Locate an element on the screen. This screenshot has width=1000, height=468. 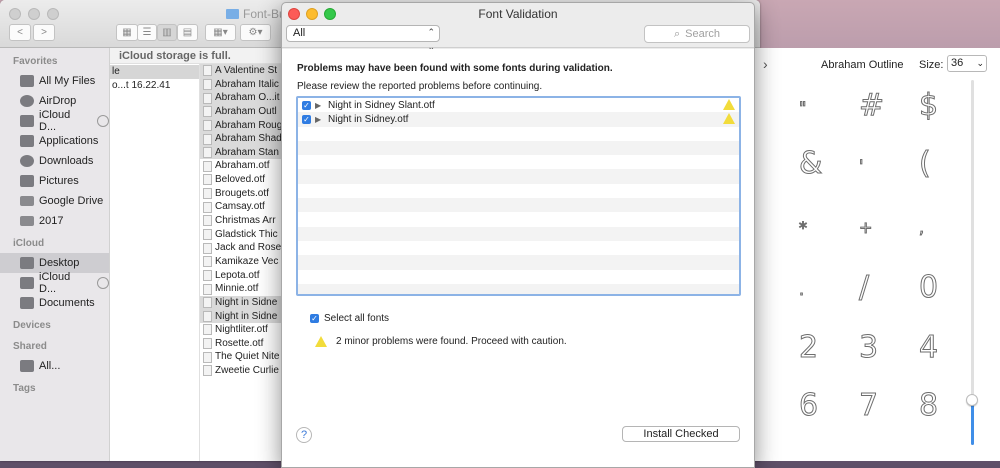
help-button: ? is located at coordinates (304, 435).